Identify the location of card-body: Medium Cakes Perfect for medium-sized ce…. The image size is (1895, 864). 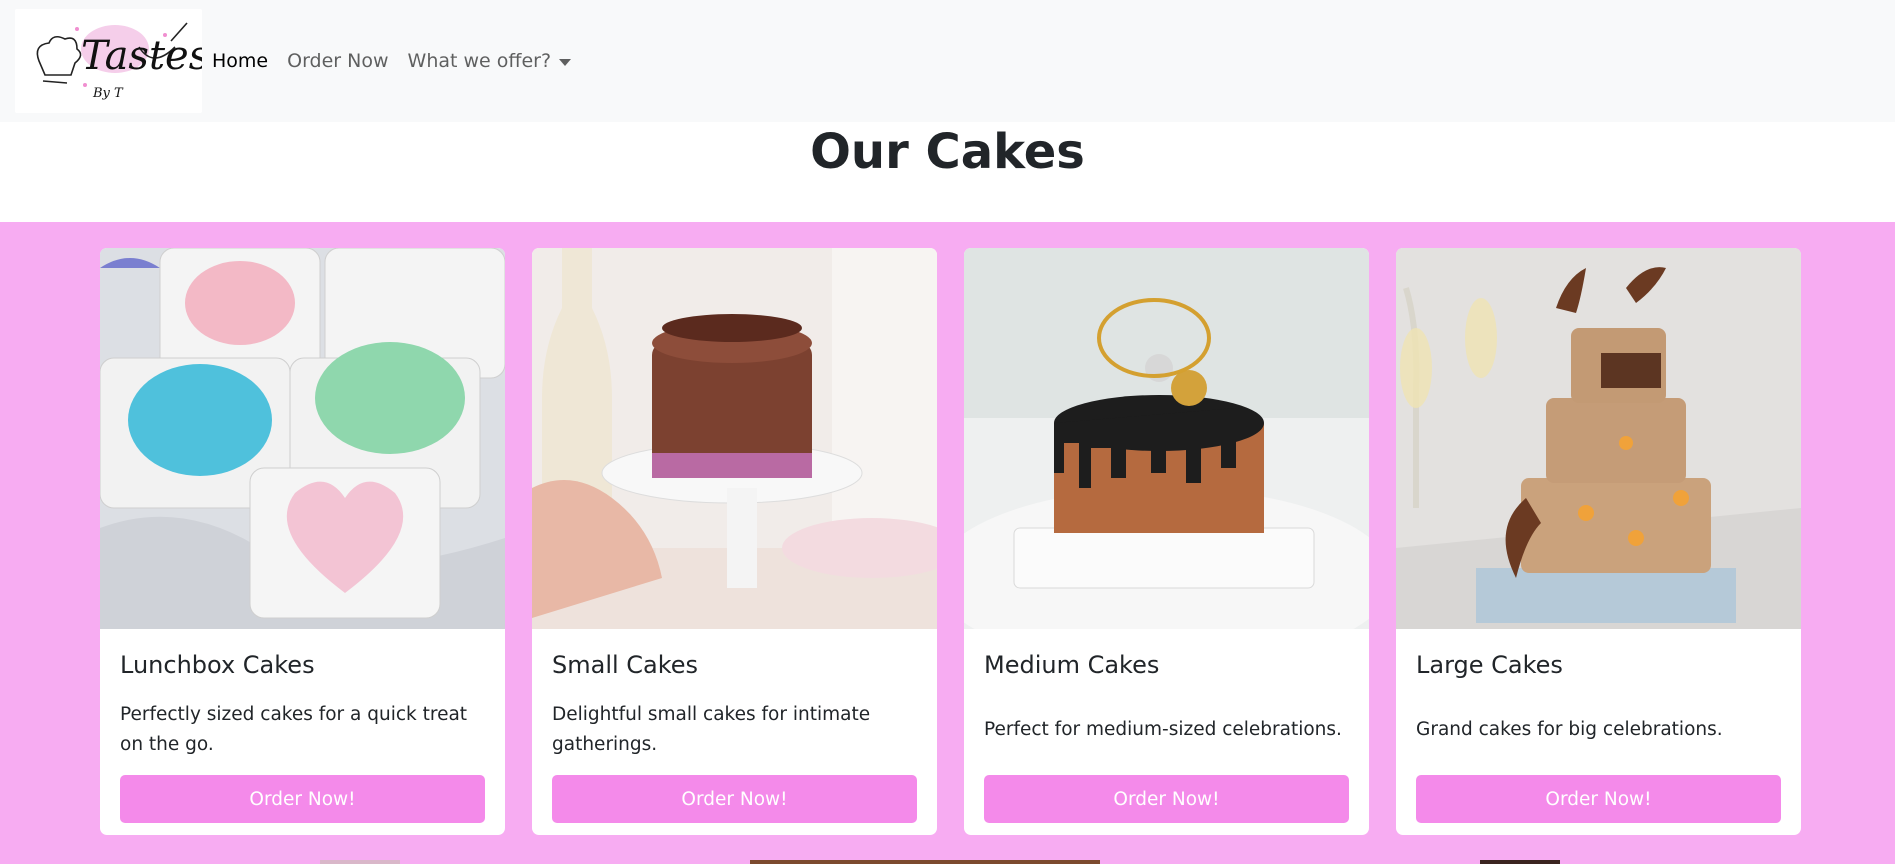
(1166, 732).